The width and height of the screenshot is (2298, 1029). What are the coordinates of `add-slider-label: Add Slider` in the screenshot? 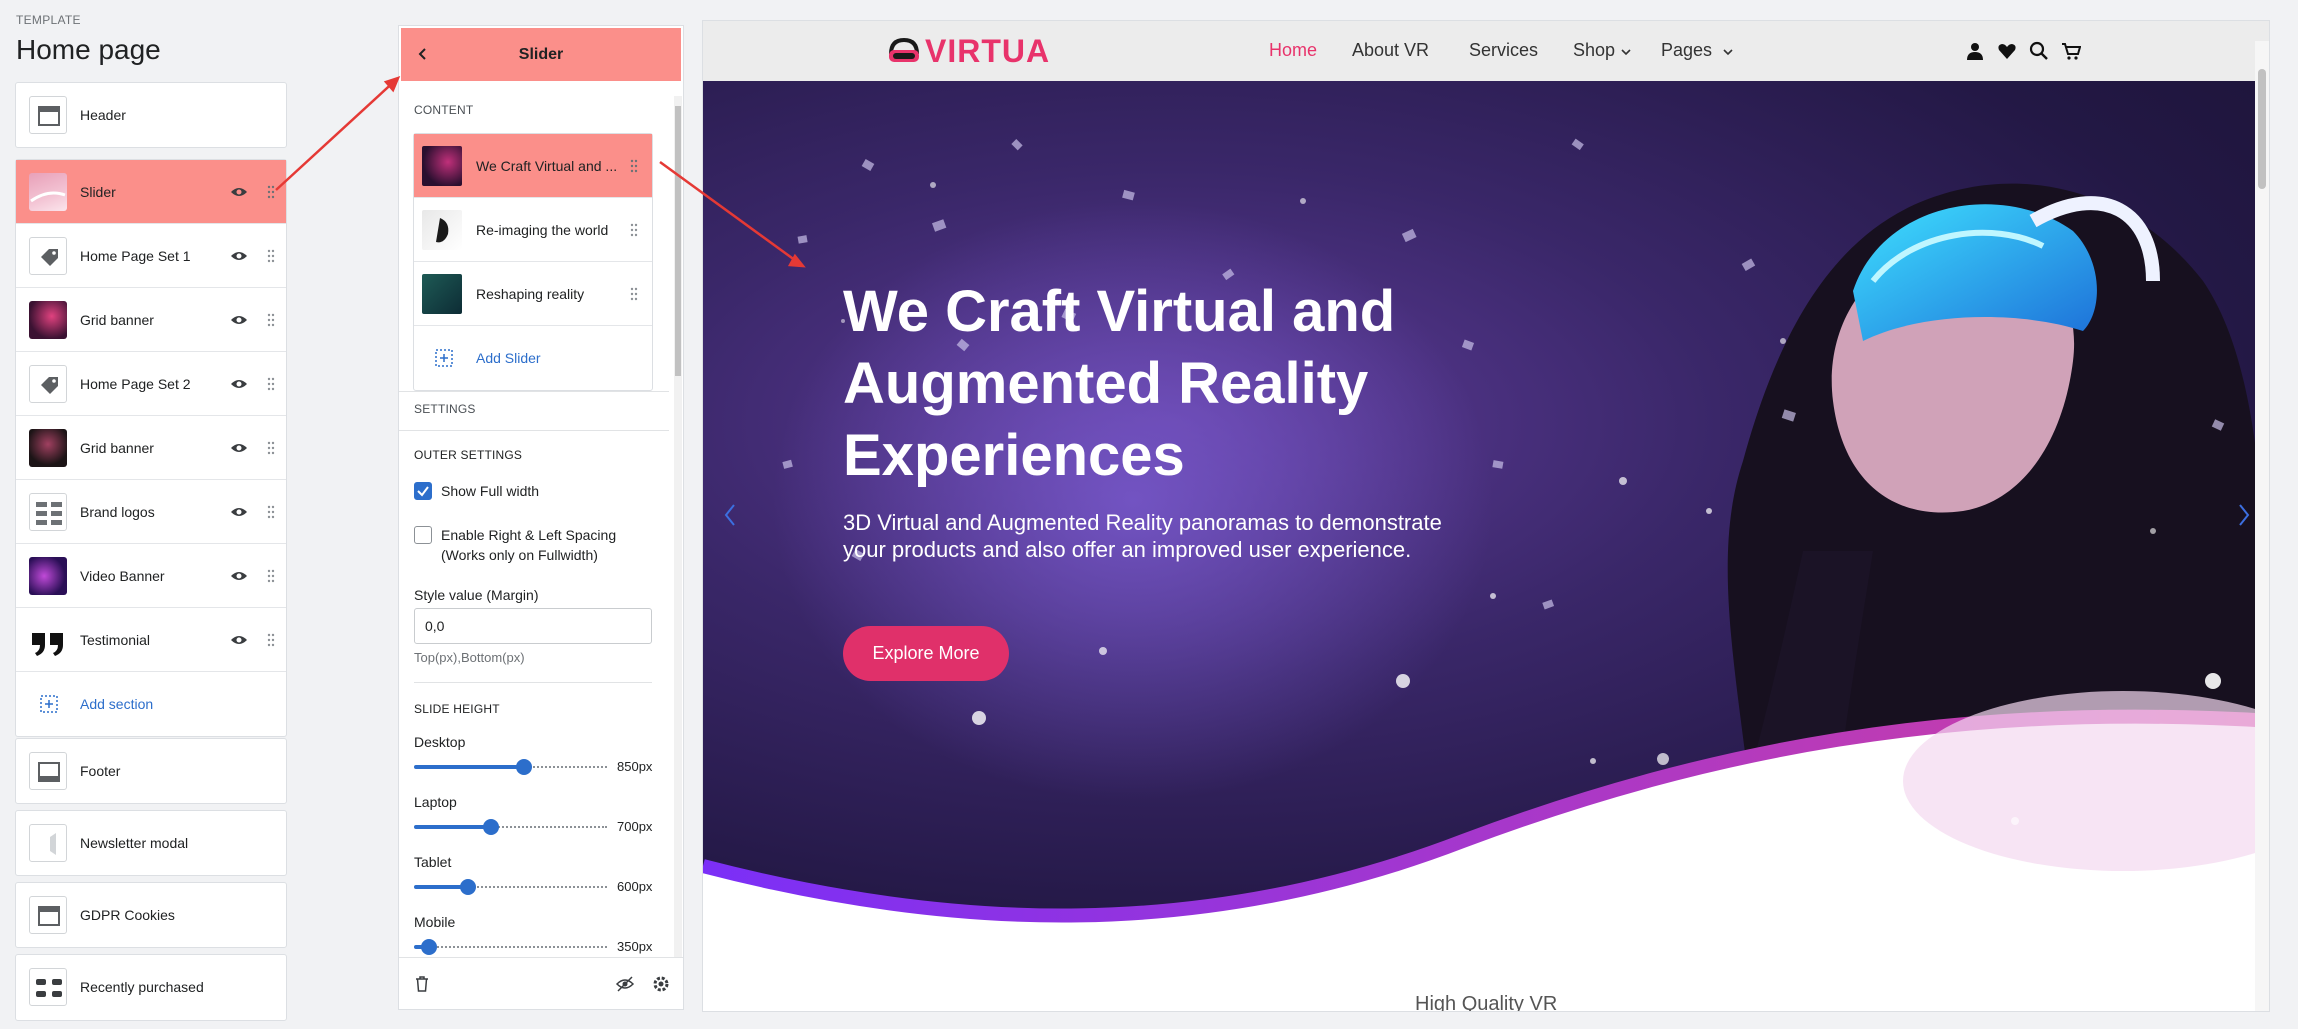 It's located at (508, 358).